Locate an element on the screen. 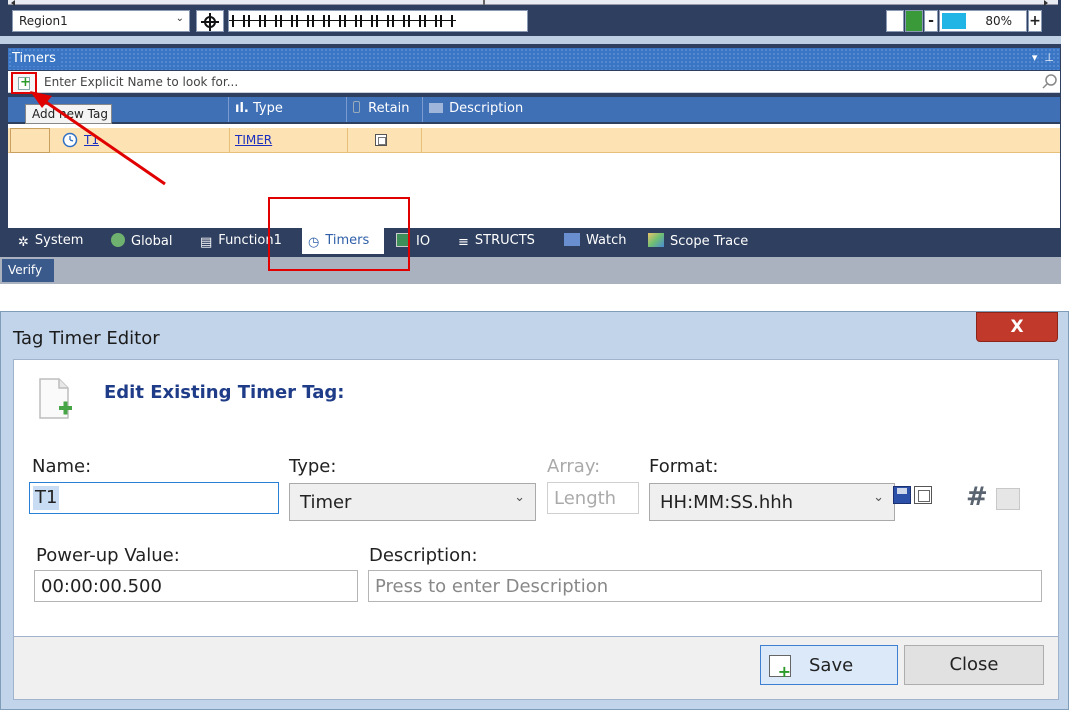 The width and height of the screenshot is (1069, 710). search-icon is located at coordinates (1050, 81).